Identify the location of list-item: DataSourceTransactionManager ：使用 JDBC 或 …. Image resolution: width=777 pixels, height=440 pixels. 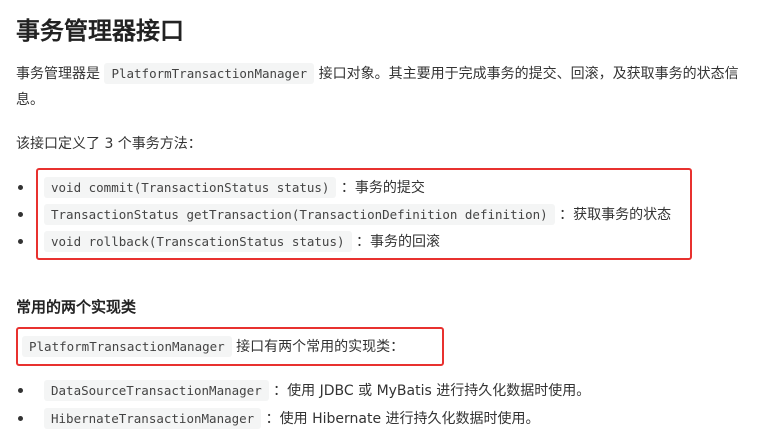
(303, 391).